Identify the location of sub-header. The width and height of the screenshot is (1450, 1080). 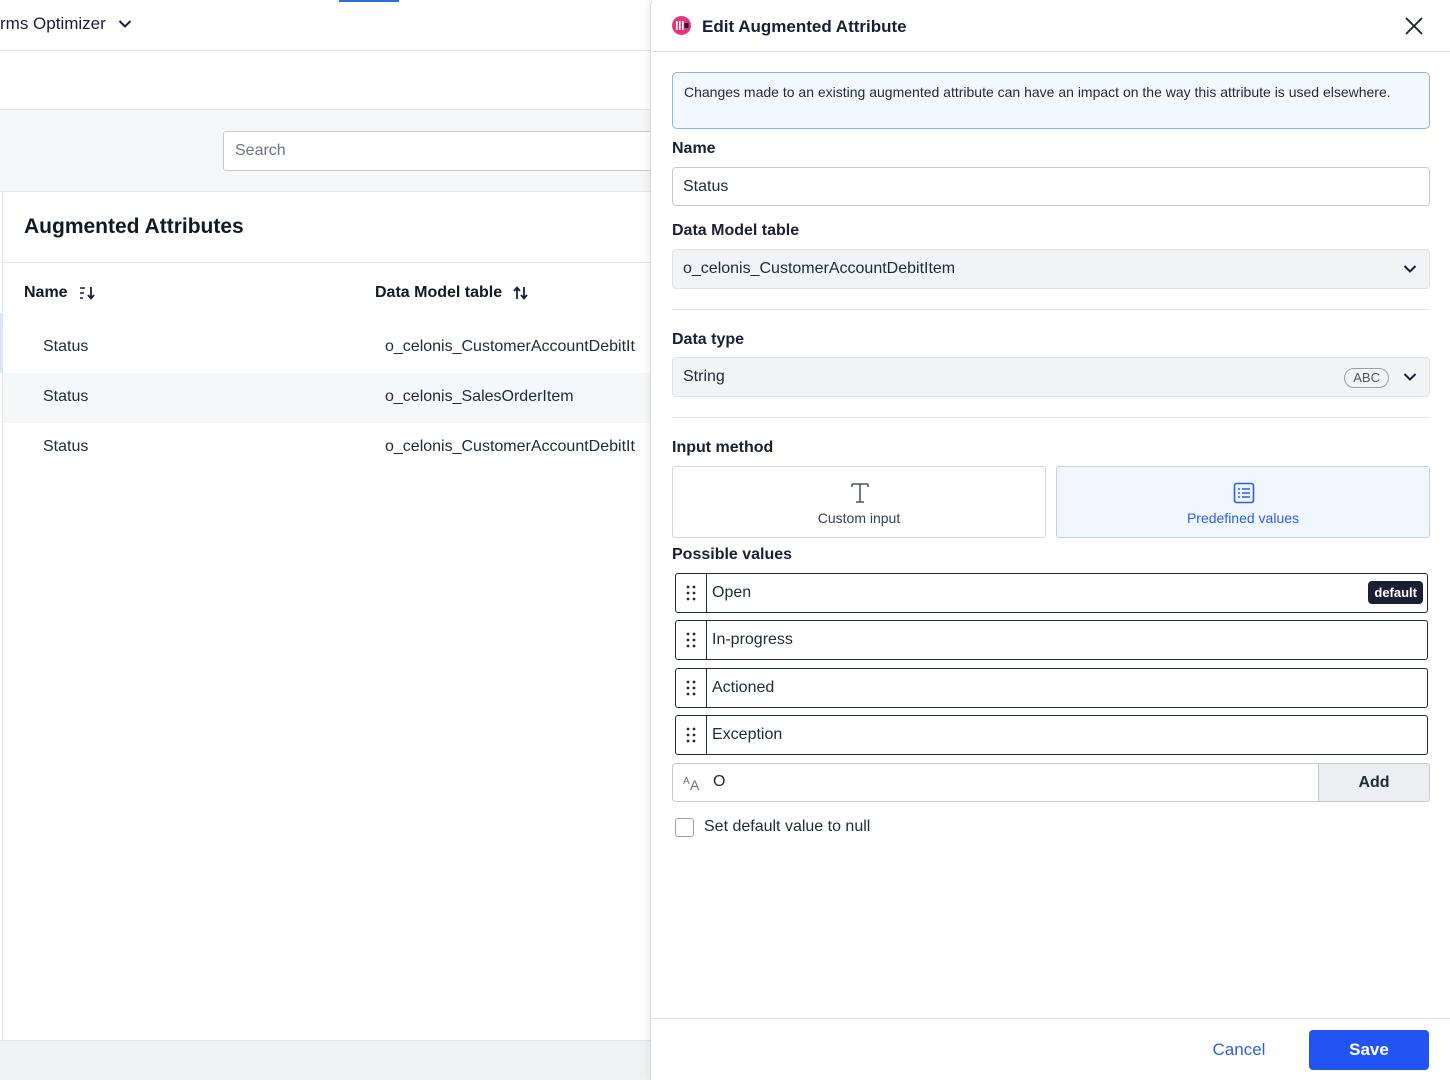
(330, 80).